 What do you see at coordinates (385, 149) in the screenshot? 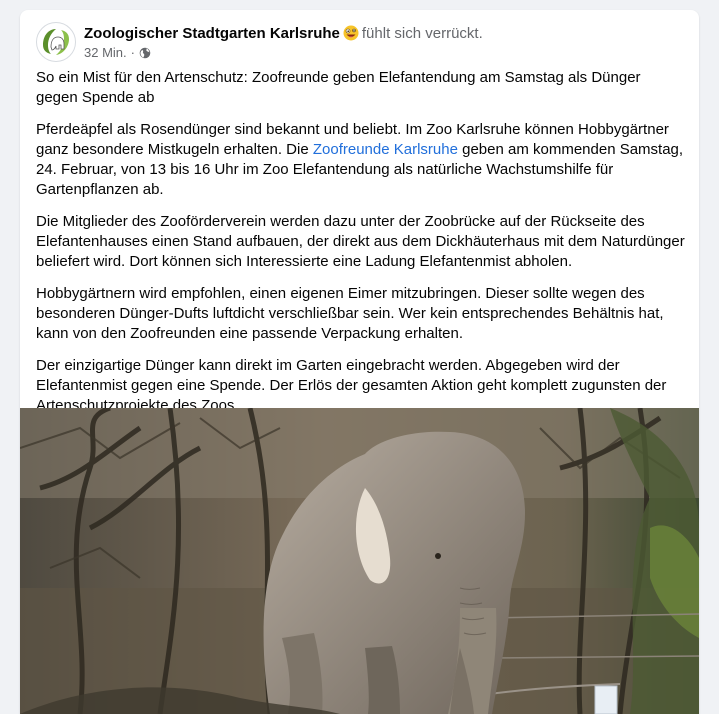
I see `zoofreunde-link: Zoofreunde Karlsruhe` at bounding box center [385, 149].